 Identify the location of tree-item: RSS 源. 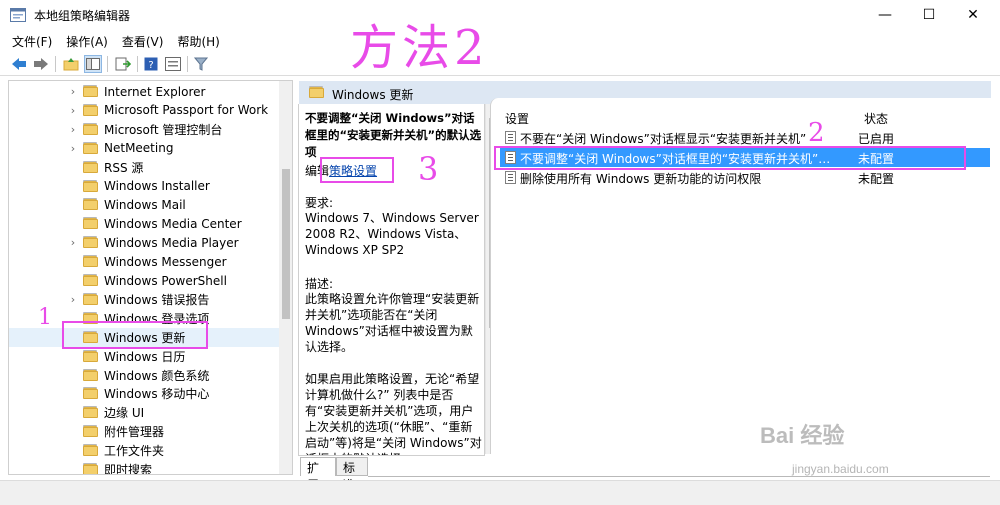
(144, 167).